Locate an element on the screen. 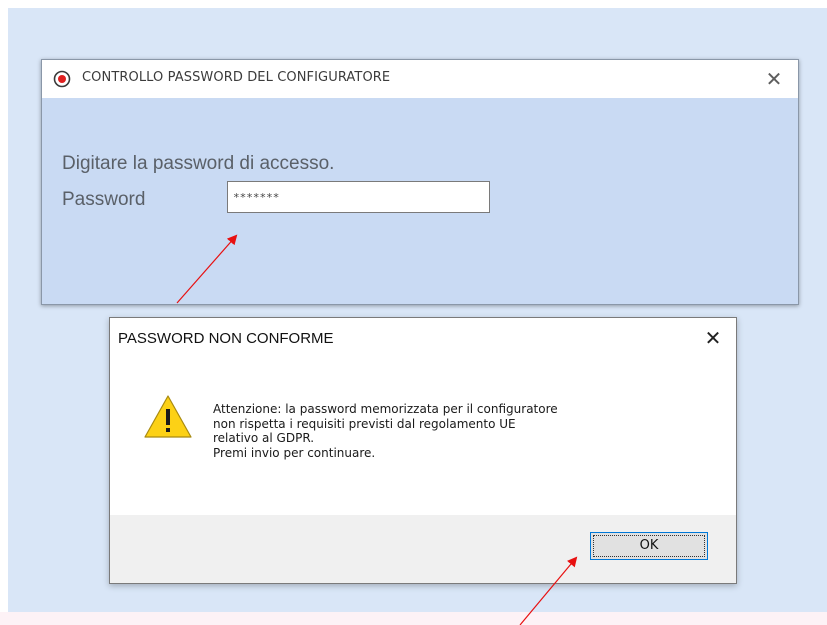 The image size is (827, 625). title-bar: CONTROLLO PASSWORD DEL CONFIGURATORE ✕ is located at coordinates (420, 79).